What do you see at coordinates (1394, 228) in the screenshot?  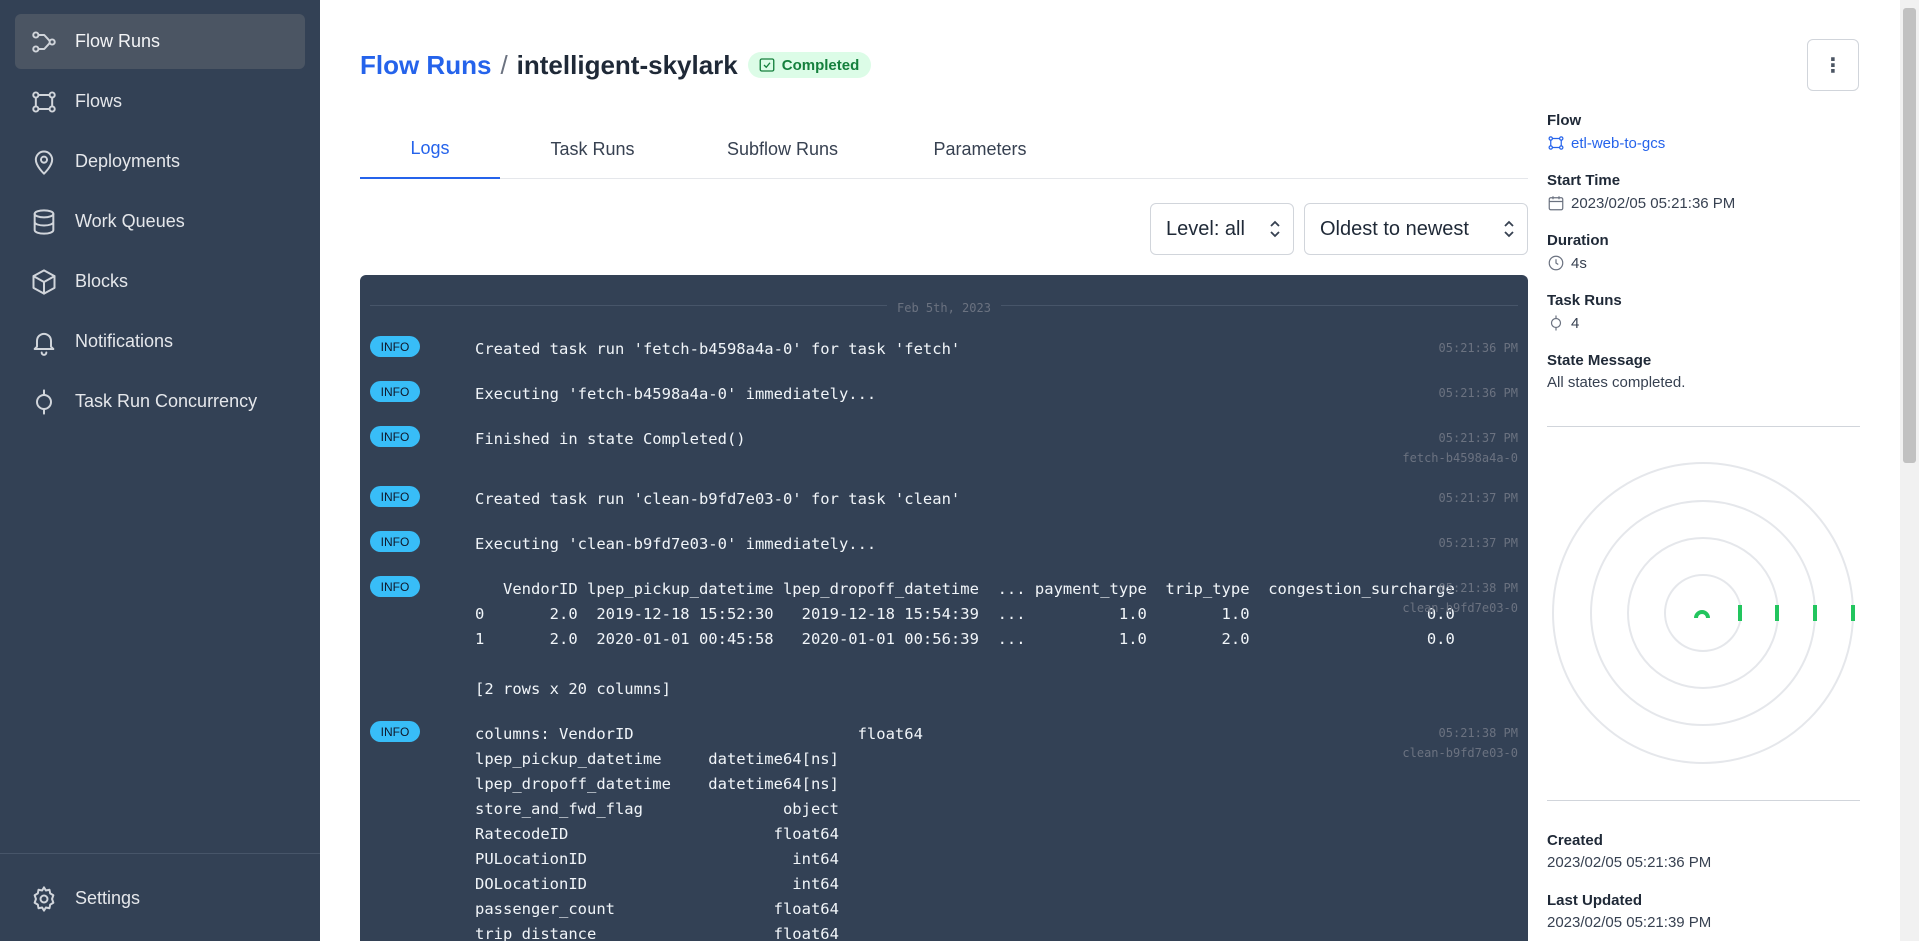 I see `sort-order-value: Oldest to newest` at bounding box center [1394, 228].